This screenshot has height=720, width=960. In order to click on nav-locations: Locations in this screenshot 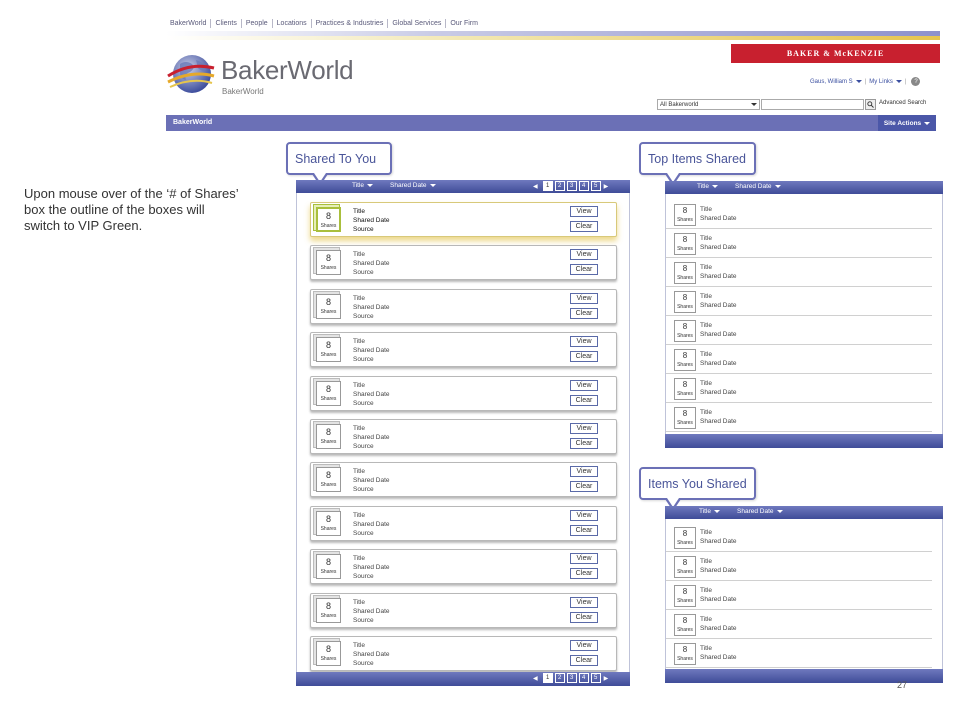, I will do `click(292, 23)`.